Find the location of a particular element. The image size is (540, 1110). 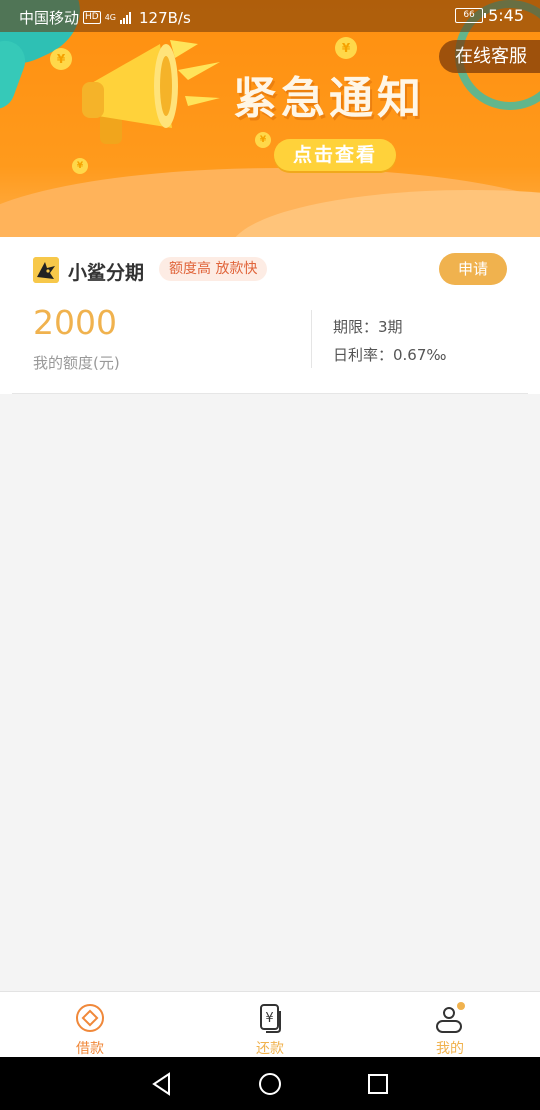

tab-repay: ¥ 还款 is located at coordinates (270, 1025).